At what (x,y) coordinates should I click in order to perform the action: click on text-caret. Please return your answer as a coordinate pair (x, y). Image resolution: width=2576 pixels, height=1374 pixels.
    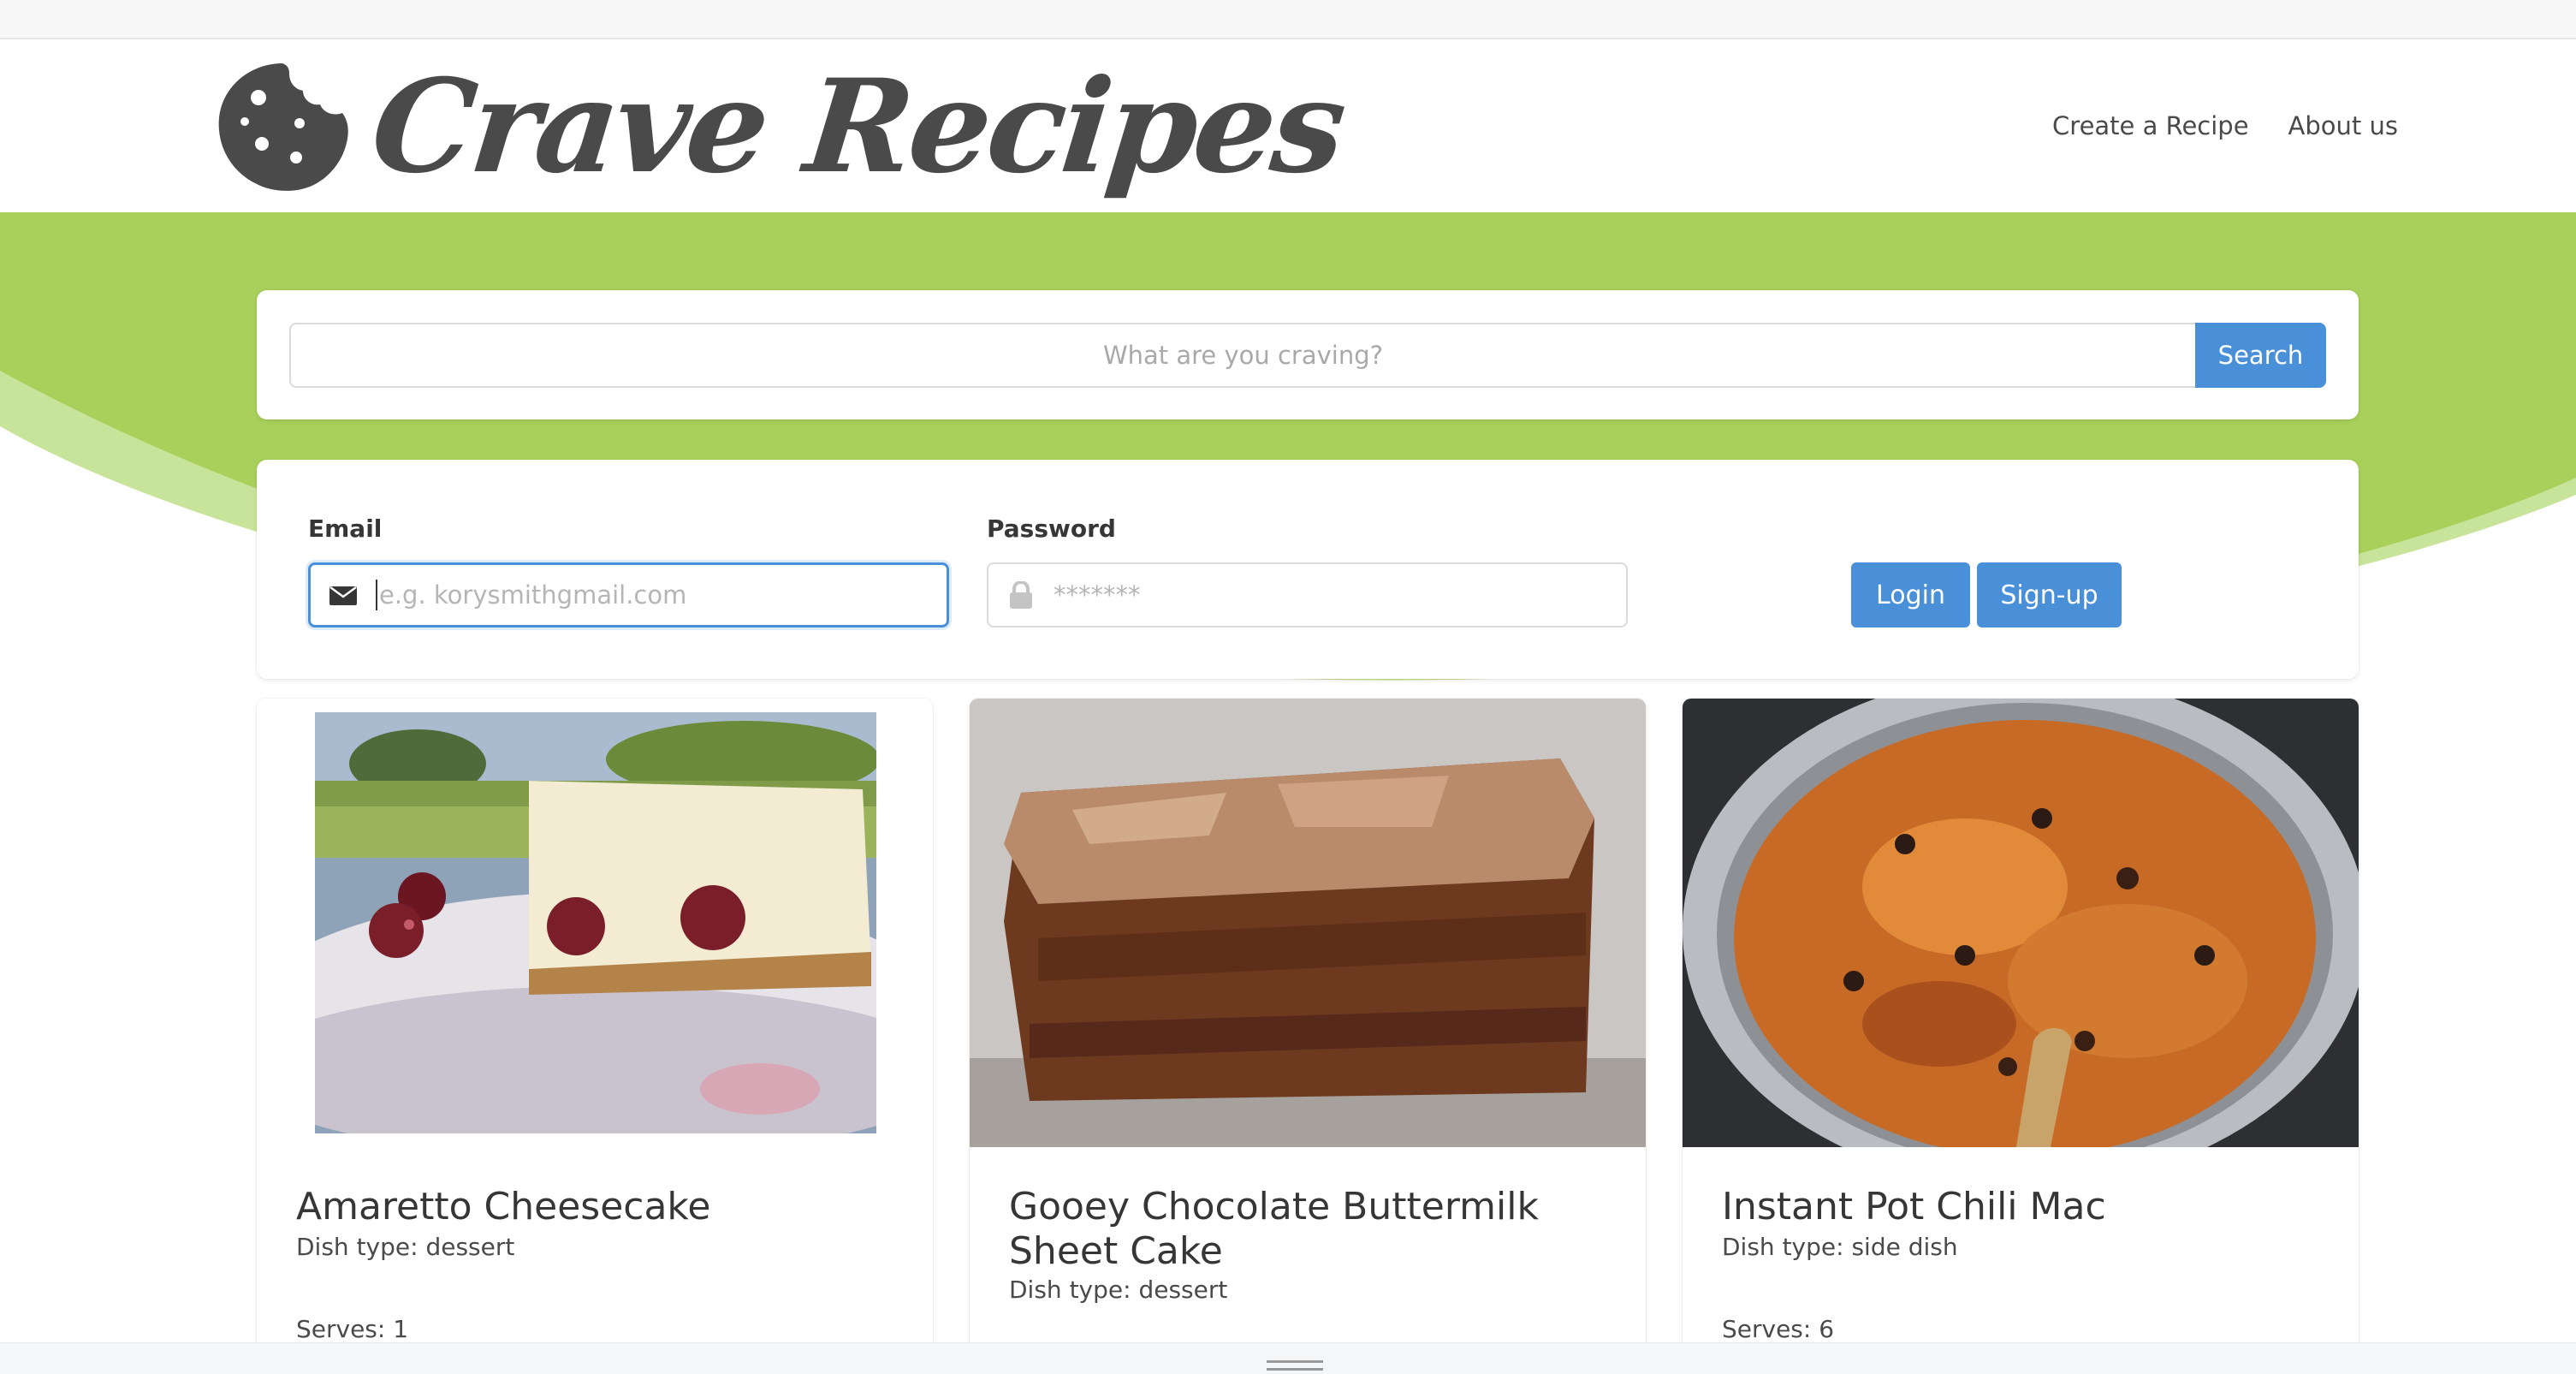
    Looking at the image, I should click on (376, 595).